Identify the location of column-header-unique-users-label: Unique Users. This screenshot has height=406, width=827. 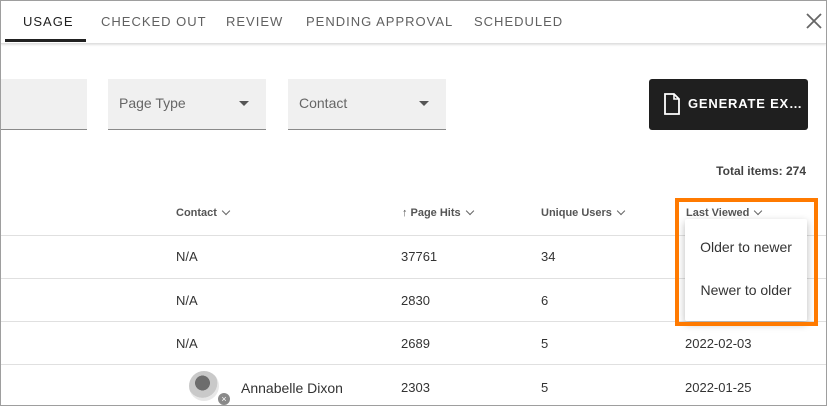
(576, 213).